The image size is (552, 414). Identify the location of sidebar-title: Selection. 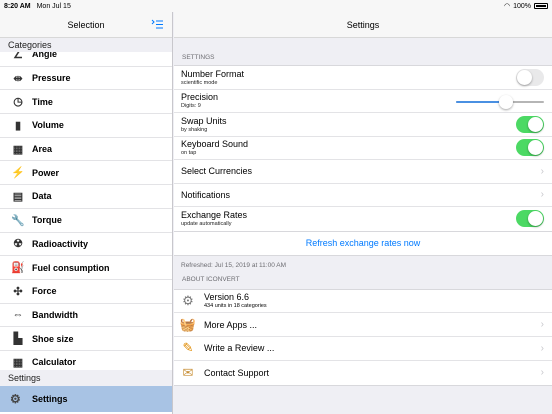
(86, 24).